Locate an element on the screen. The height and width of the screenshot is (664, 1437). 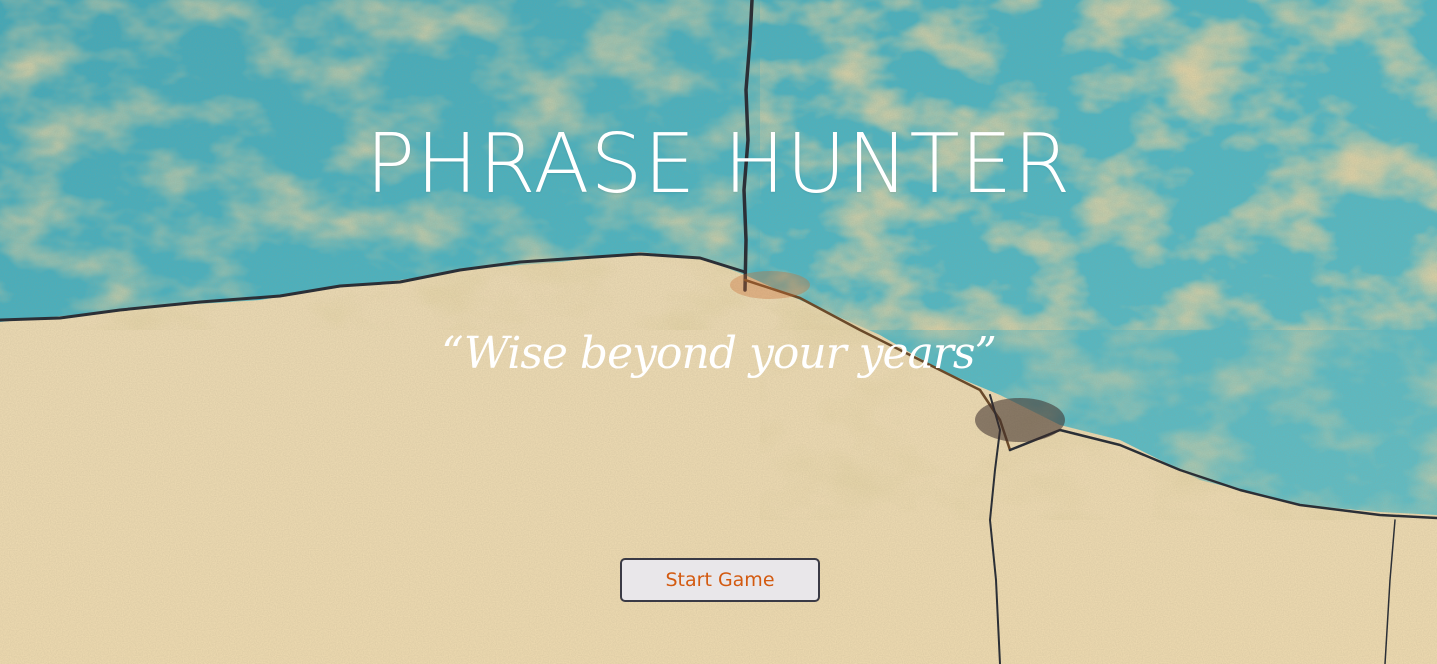
page-title: PHRASE HUNTER is located at coordinates (718, 164).